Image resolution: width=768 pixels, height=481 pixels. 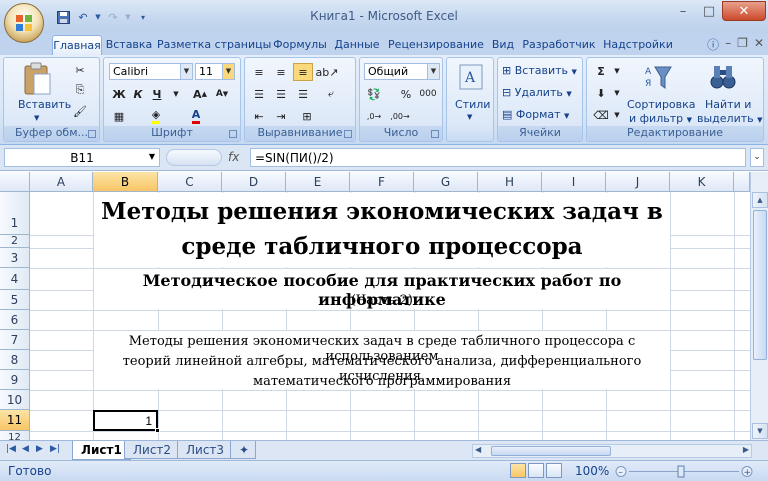 I want to click on column-header: E, so click(x=318, y=182).